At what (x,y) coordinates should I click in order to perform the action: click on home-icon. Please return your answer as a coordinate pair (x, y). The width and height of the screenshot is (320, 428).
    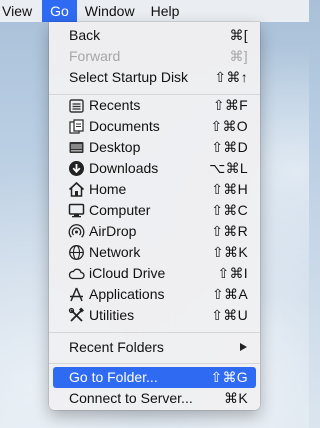
    Looking at the image, I should click on (76, 189).